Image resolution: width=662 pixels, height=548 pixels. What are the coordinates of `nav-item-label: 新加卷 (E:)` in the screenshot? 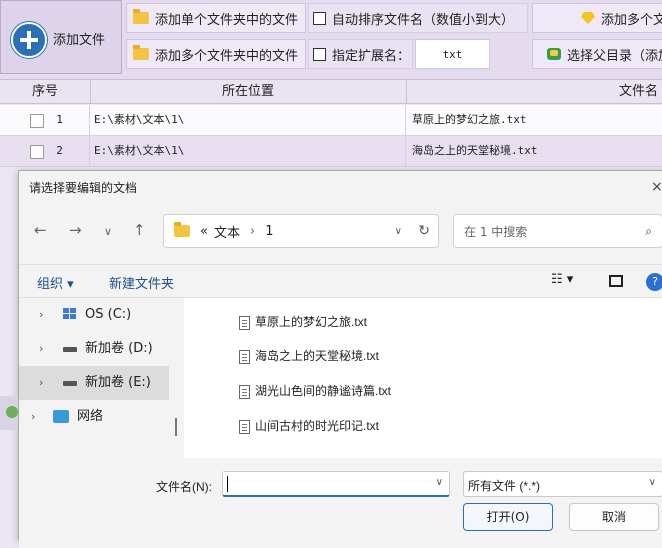 It's located at (118, 382).